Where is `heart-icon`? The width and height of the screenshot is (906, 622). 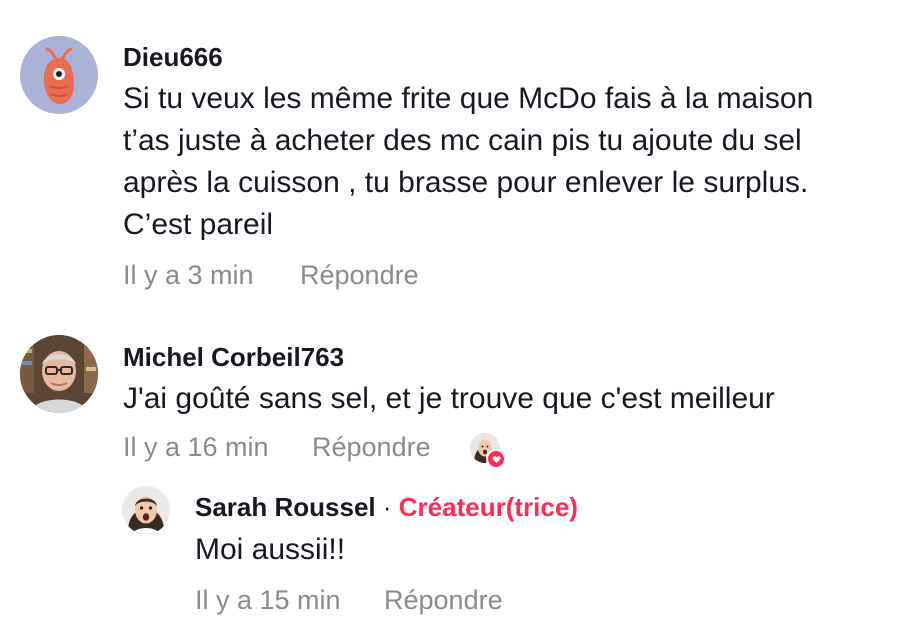
heart-icon is located at coordinates (496, 459).